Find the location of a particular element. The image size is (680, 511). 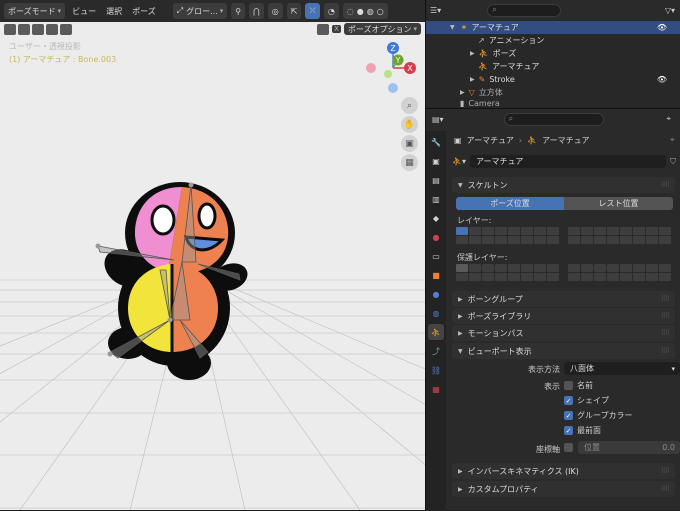

neg-x-handle is located at coordinates (371, 68).